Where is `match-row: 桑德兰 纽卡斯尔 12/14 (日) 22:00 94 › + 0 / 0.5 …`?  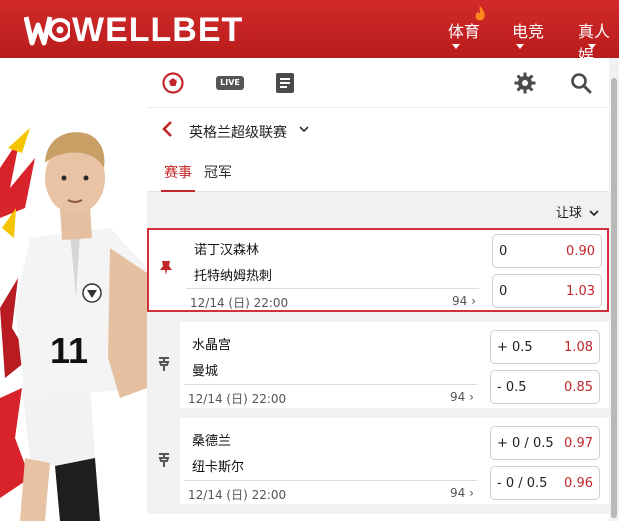 match-row: 桑德兰 纽卡斯尔 12/14 (日) 22:00 94 › + 0 / 0.5 … is located at coordinates (378, 461).